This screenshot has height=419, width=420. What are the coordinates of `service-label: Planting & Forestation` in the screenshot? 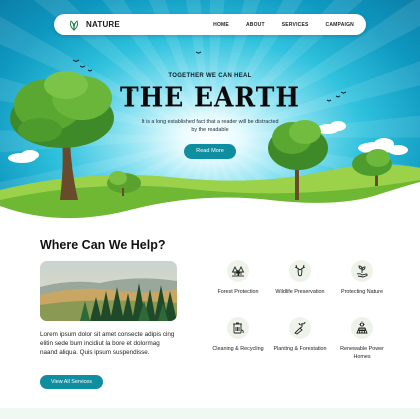 It's located at (300, 349).